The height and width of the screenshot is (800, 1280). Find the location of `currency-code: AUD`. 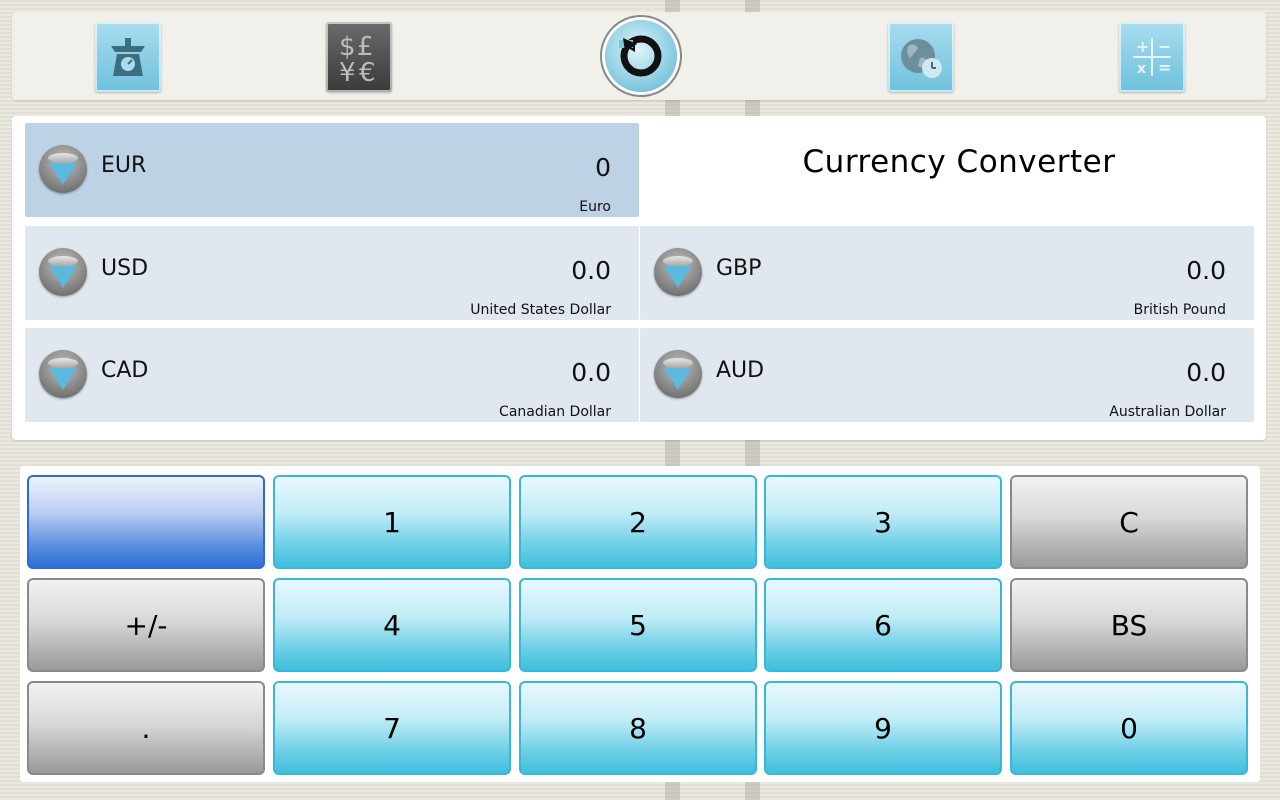

currency-code: AUD is located at coordinates (740, 370).